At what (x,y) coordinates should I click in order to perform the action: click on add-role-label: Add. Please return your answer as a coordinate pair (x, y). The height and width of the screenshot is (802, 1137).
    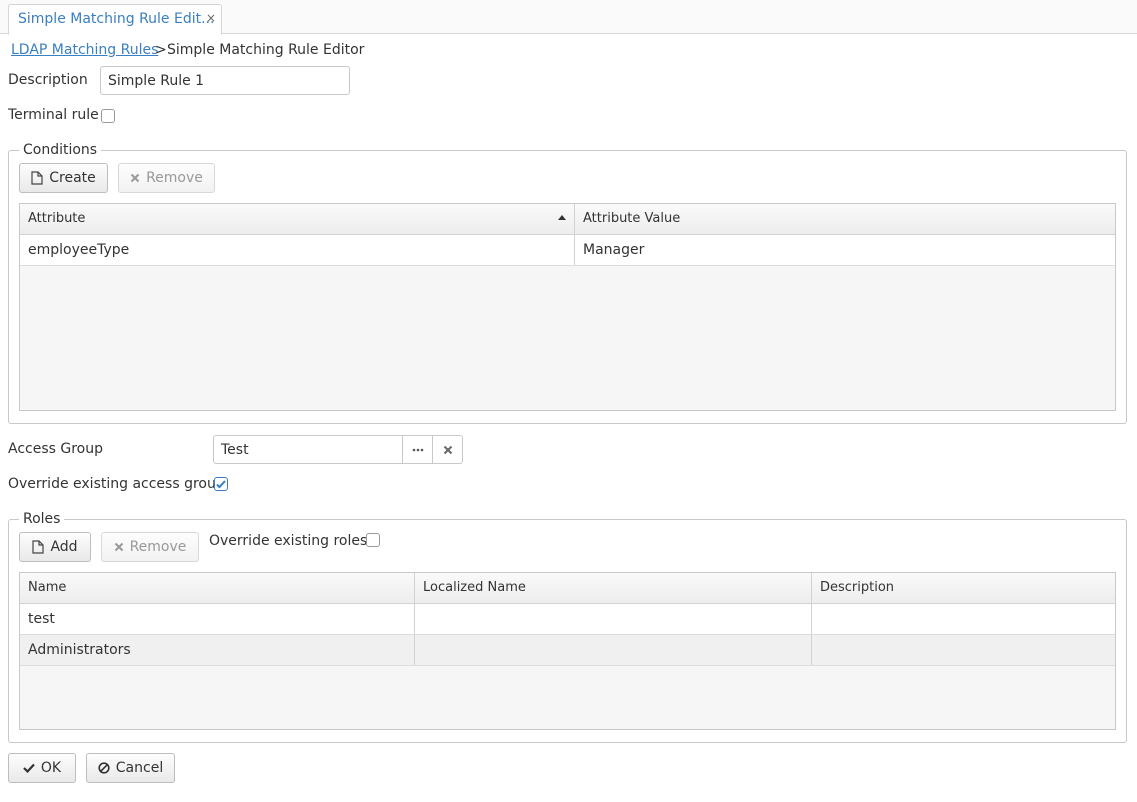
    Looking at the image, I should click on (64, 547).